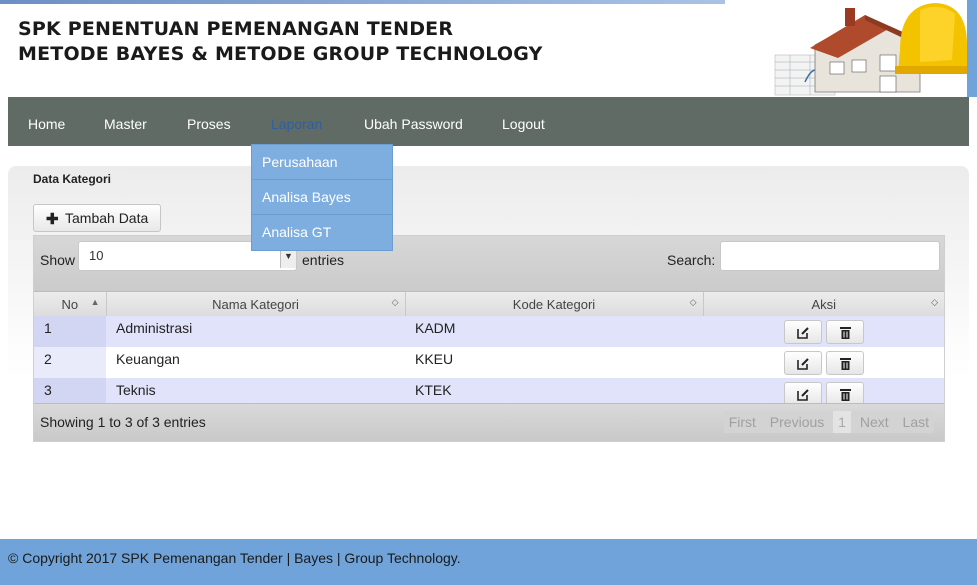  What do you see at coordinates (842, 422) in the screenshot?
I see `pager-page: 1` at bounding box center [842, 422].